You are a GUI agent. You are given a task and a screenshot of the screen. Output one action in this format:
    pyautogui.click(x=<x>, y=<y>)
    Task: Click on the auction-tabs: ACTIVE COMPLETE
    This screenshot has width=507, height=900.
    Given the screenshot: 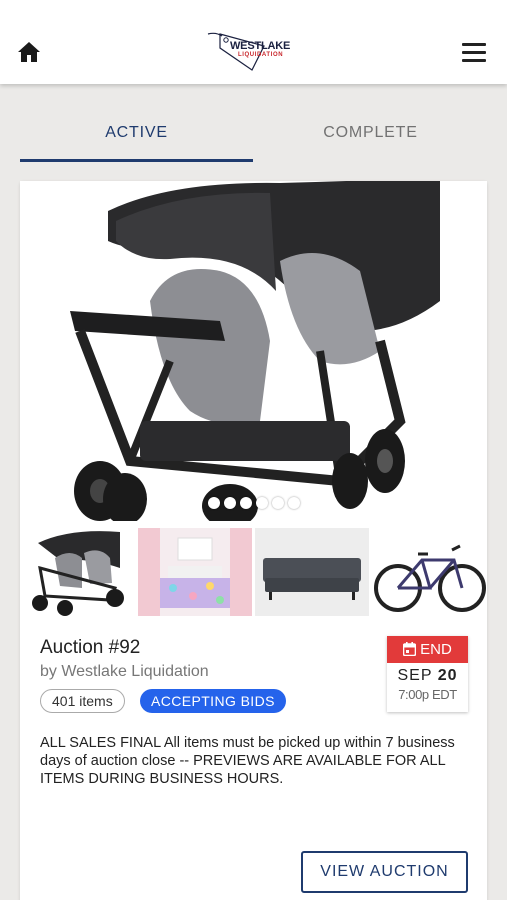 What is the action you would take?
    pyautogui.click(x=253, y=134)
    